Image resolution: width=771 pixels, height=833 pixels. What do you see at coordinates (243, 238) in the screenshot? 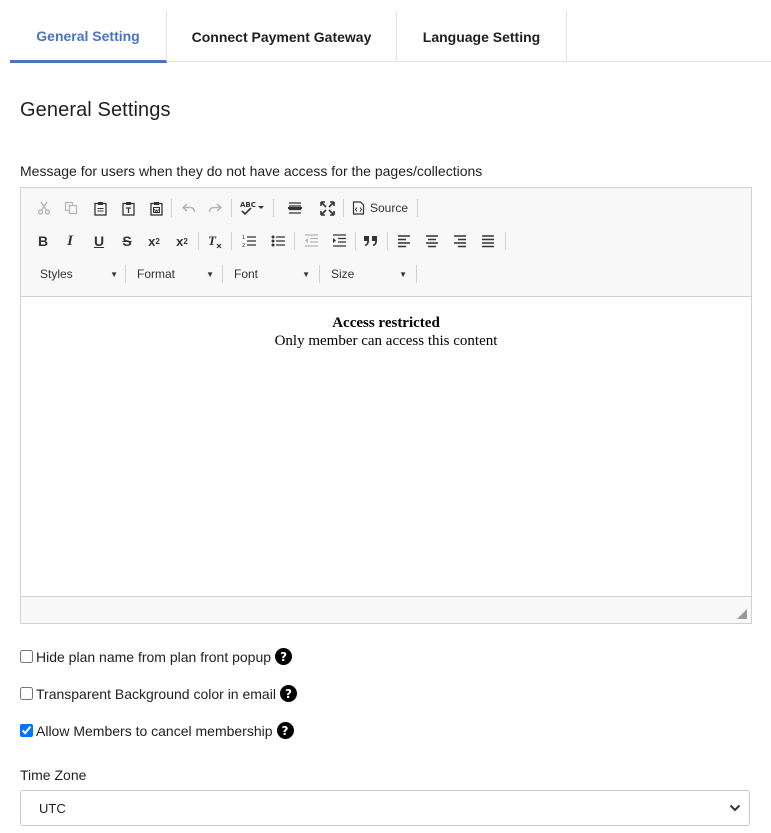
I see `svg-text: 1` at bounding box center [243, 238].